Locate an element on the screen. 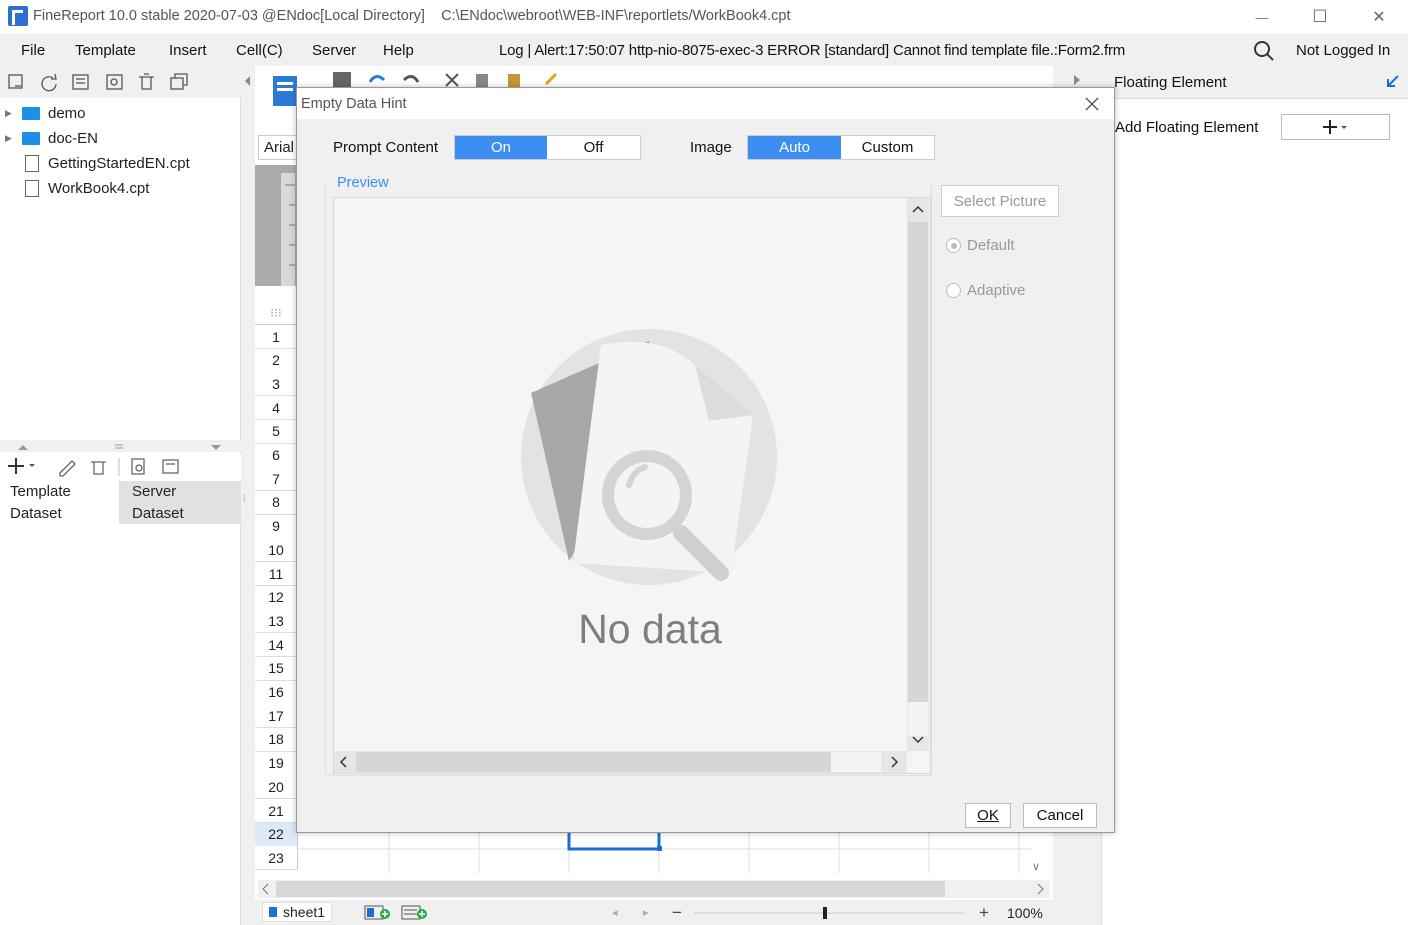 The height and width of the screenshot is (925, 1408). tab-template-dataset: Template Dataset is located at coordinates (59, 502).